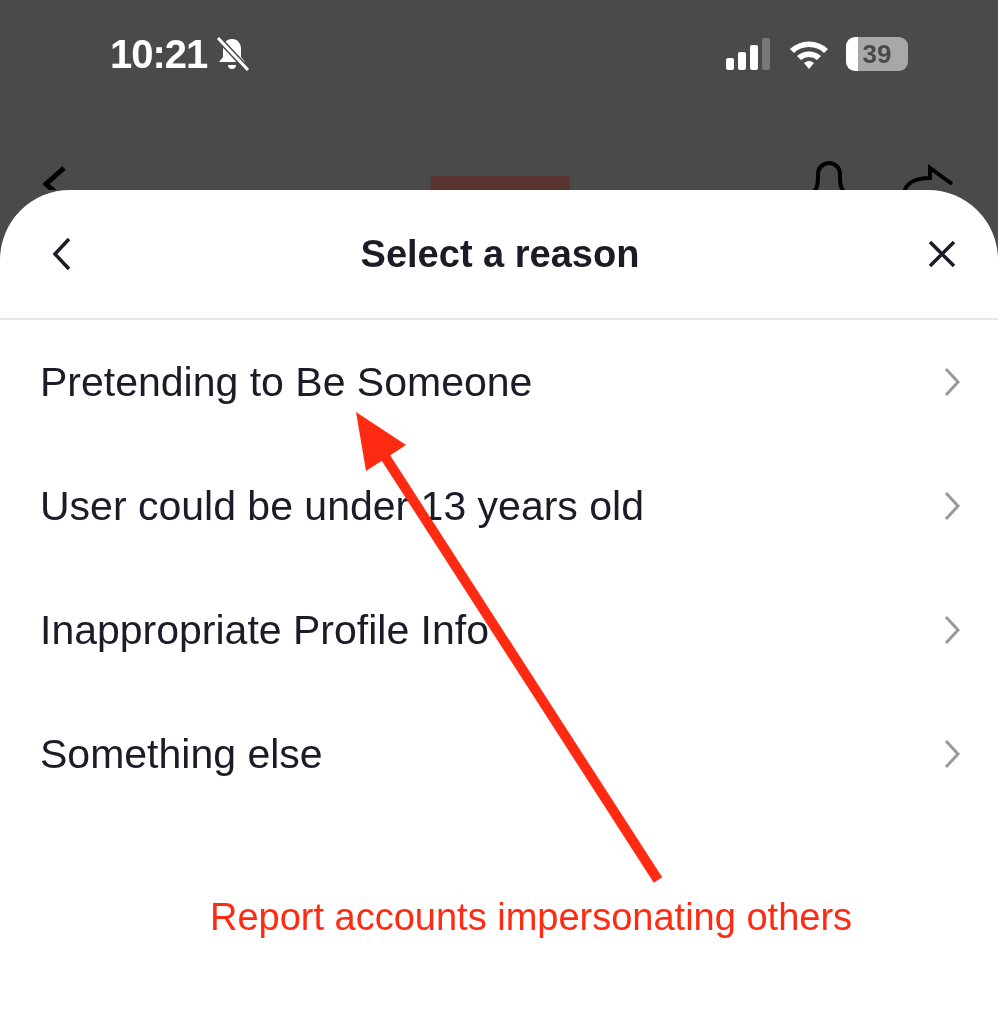 The height and width of the screenshot is (1024, 998). I want to click on battery-indicator: 39, so click(877, 54).